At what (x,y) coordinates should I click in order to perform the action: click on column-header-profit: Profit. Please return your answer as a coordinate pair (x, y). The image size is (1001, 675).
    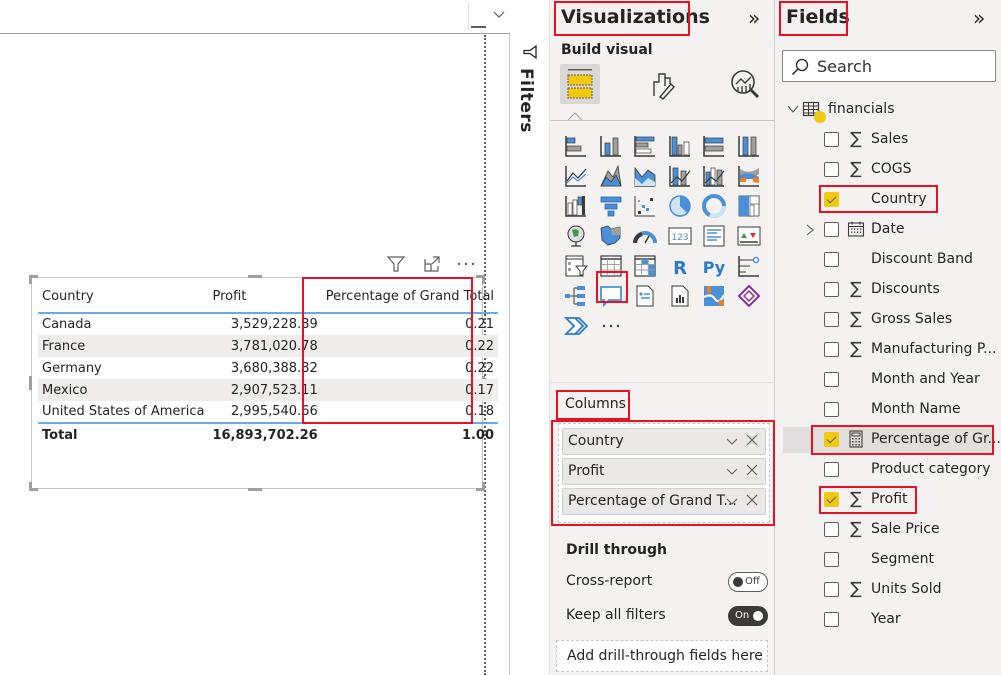
    Looking at the image, I should click on (265, 297).